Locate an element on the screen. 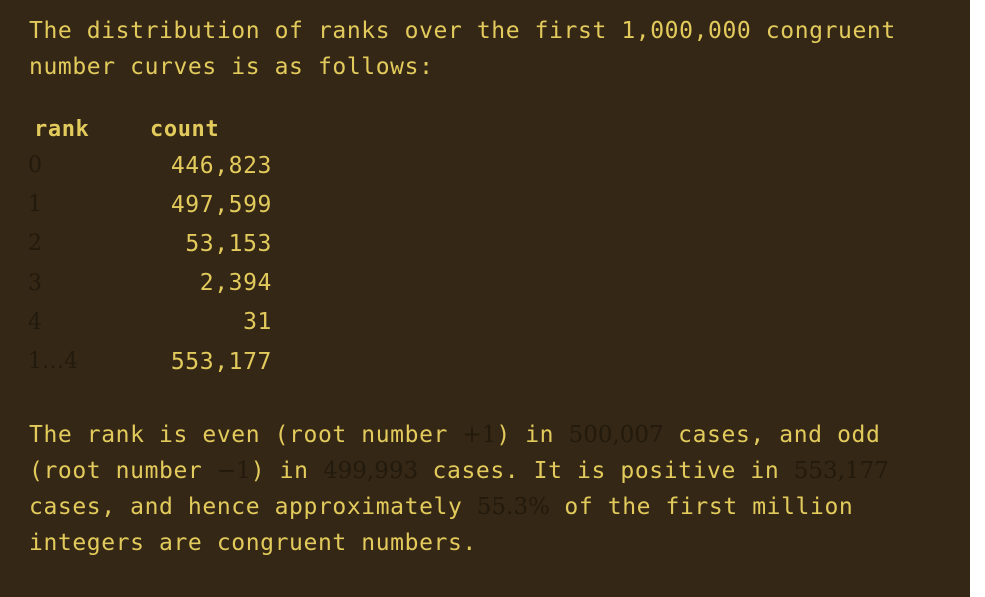 This screenshot has width=985, height=597. count-cell: 497,599 is located at coordinates (221, 204).